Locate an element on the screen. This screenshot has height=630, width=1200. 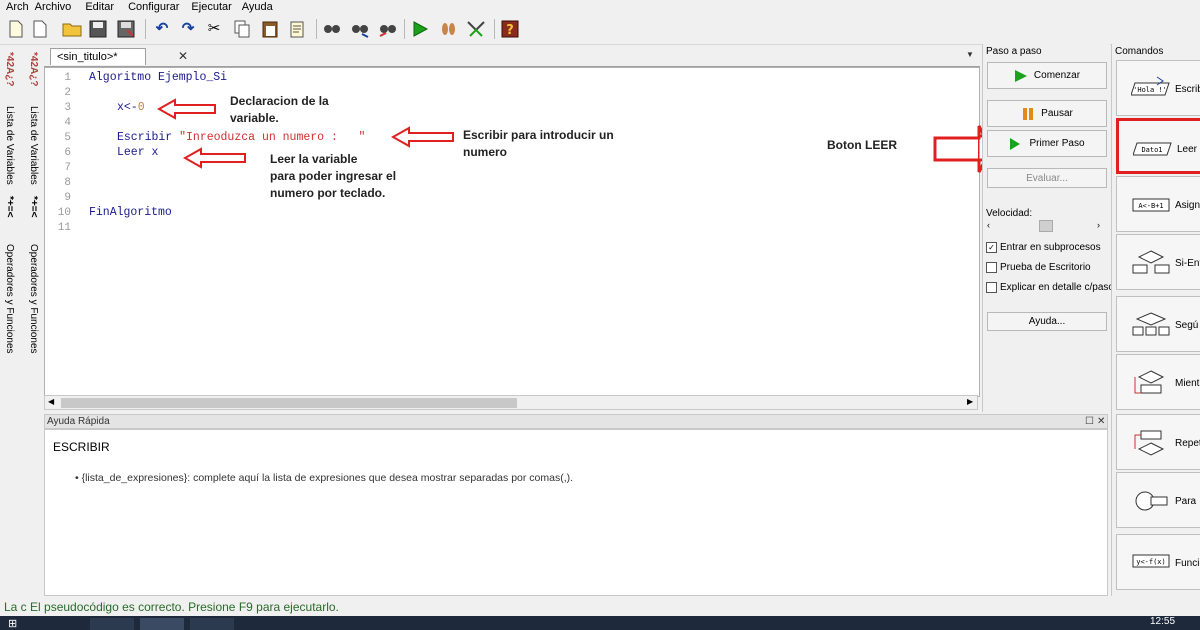
cut-icon: ✂ is located at coordinates (214, 29).